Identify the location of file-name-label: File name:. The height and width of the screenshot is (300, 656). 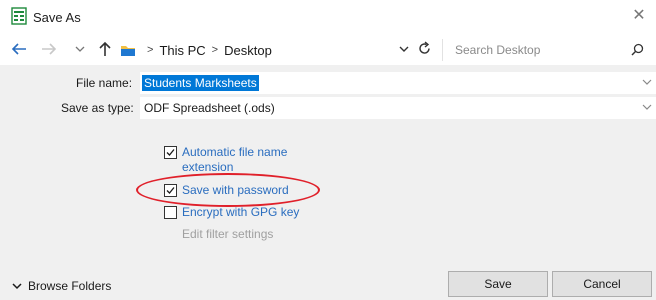
(104, 83).